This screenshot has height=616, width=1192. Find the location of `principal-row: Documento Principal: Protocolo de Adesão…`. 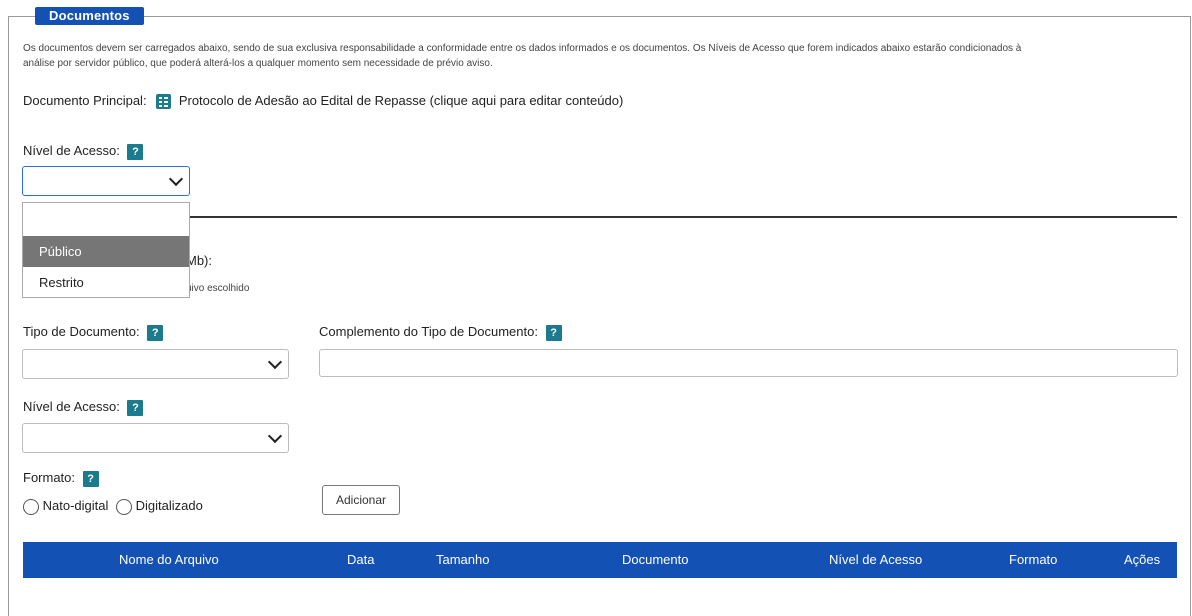

principal-row: Documento Principal: Protocolo de Adesão… is located at coordinates (323, 101).